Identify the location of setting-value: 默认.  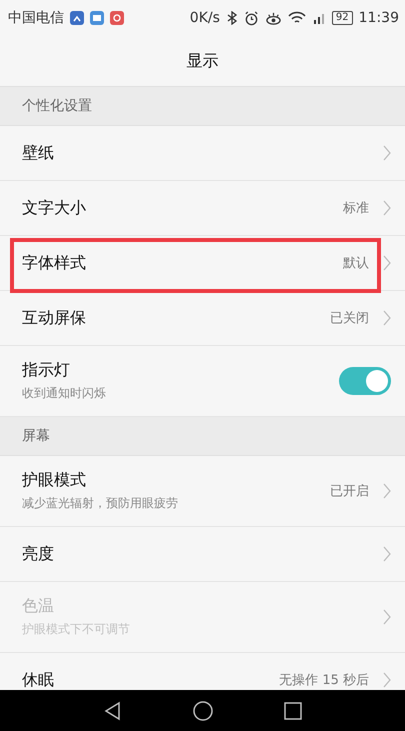
(356, 263).